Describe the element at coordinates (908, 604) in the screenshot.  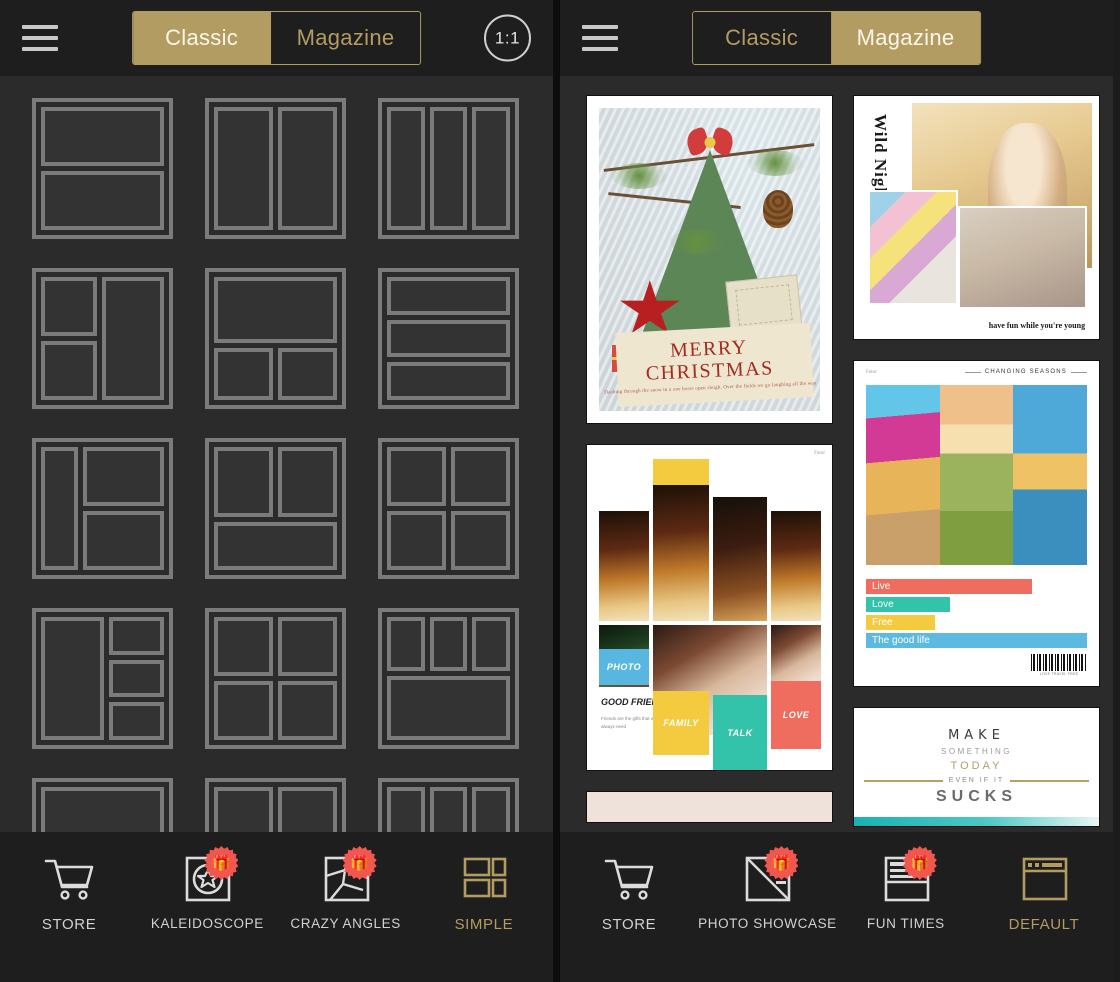
I see `bar-love: Love` at that location.